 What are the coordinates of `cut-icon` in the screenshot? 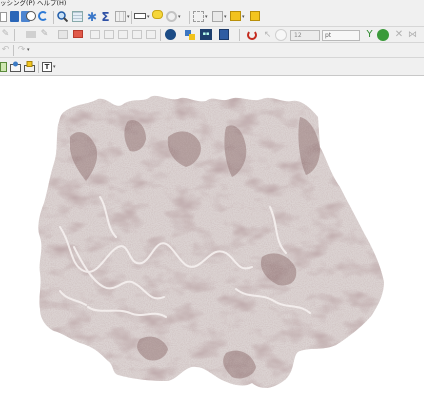 It's located at (109, 34).